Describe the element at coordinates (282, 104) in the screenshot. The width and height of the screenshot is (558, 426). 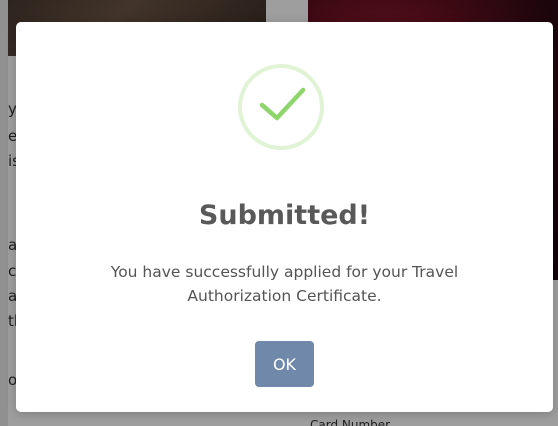
I see `checkmark-icon` at that location.